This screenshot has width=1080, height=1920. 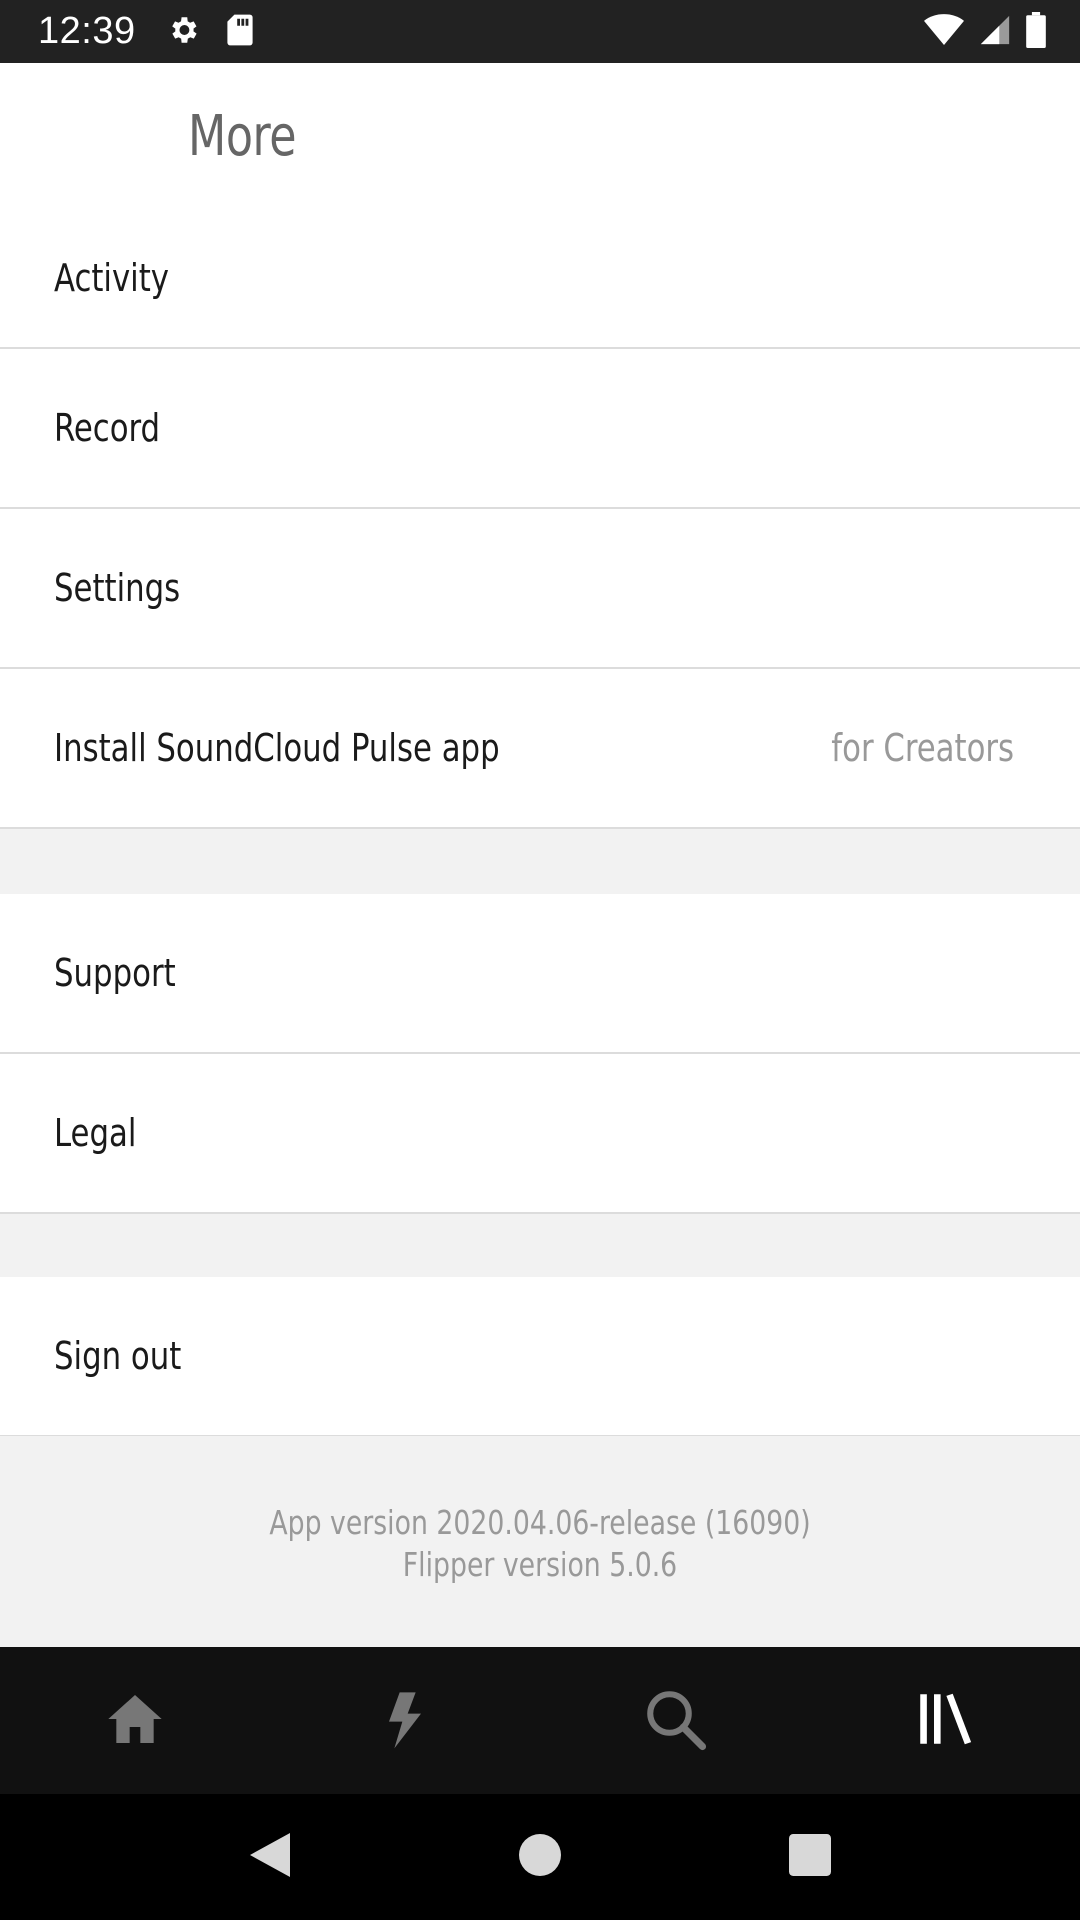 What do you see at coordinates (117, 588) in the screenshot?
I see `menu-item-label: Settings` at bounding box center [117, 588].